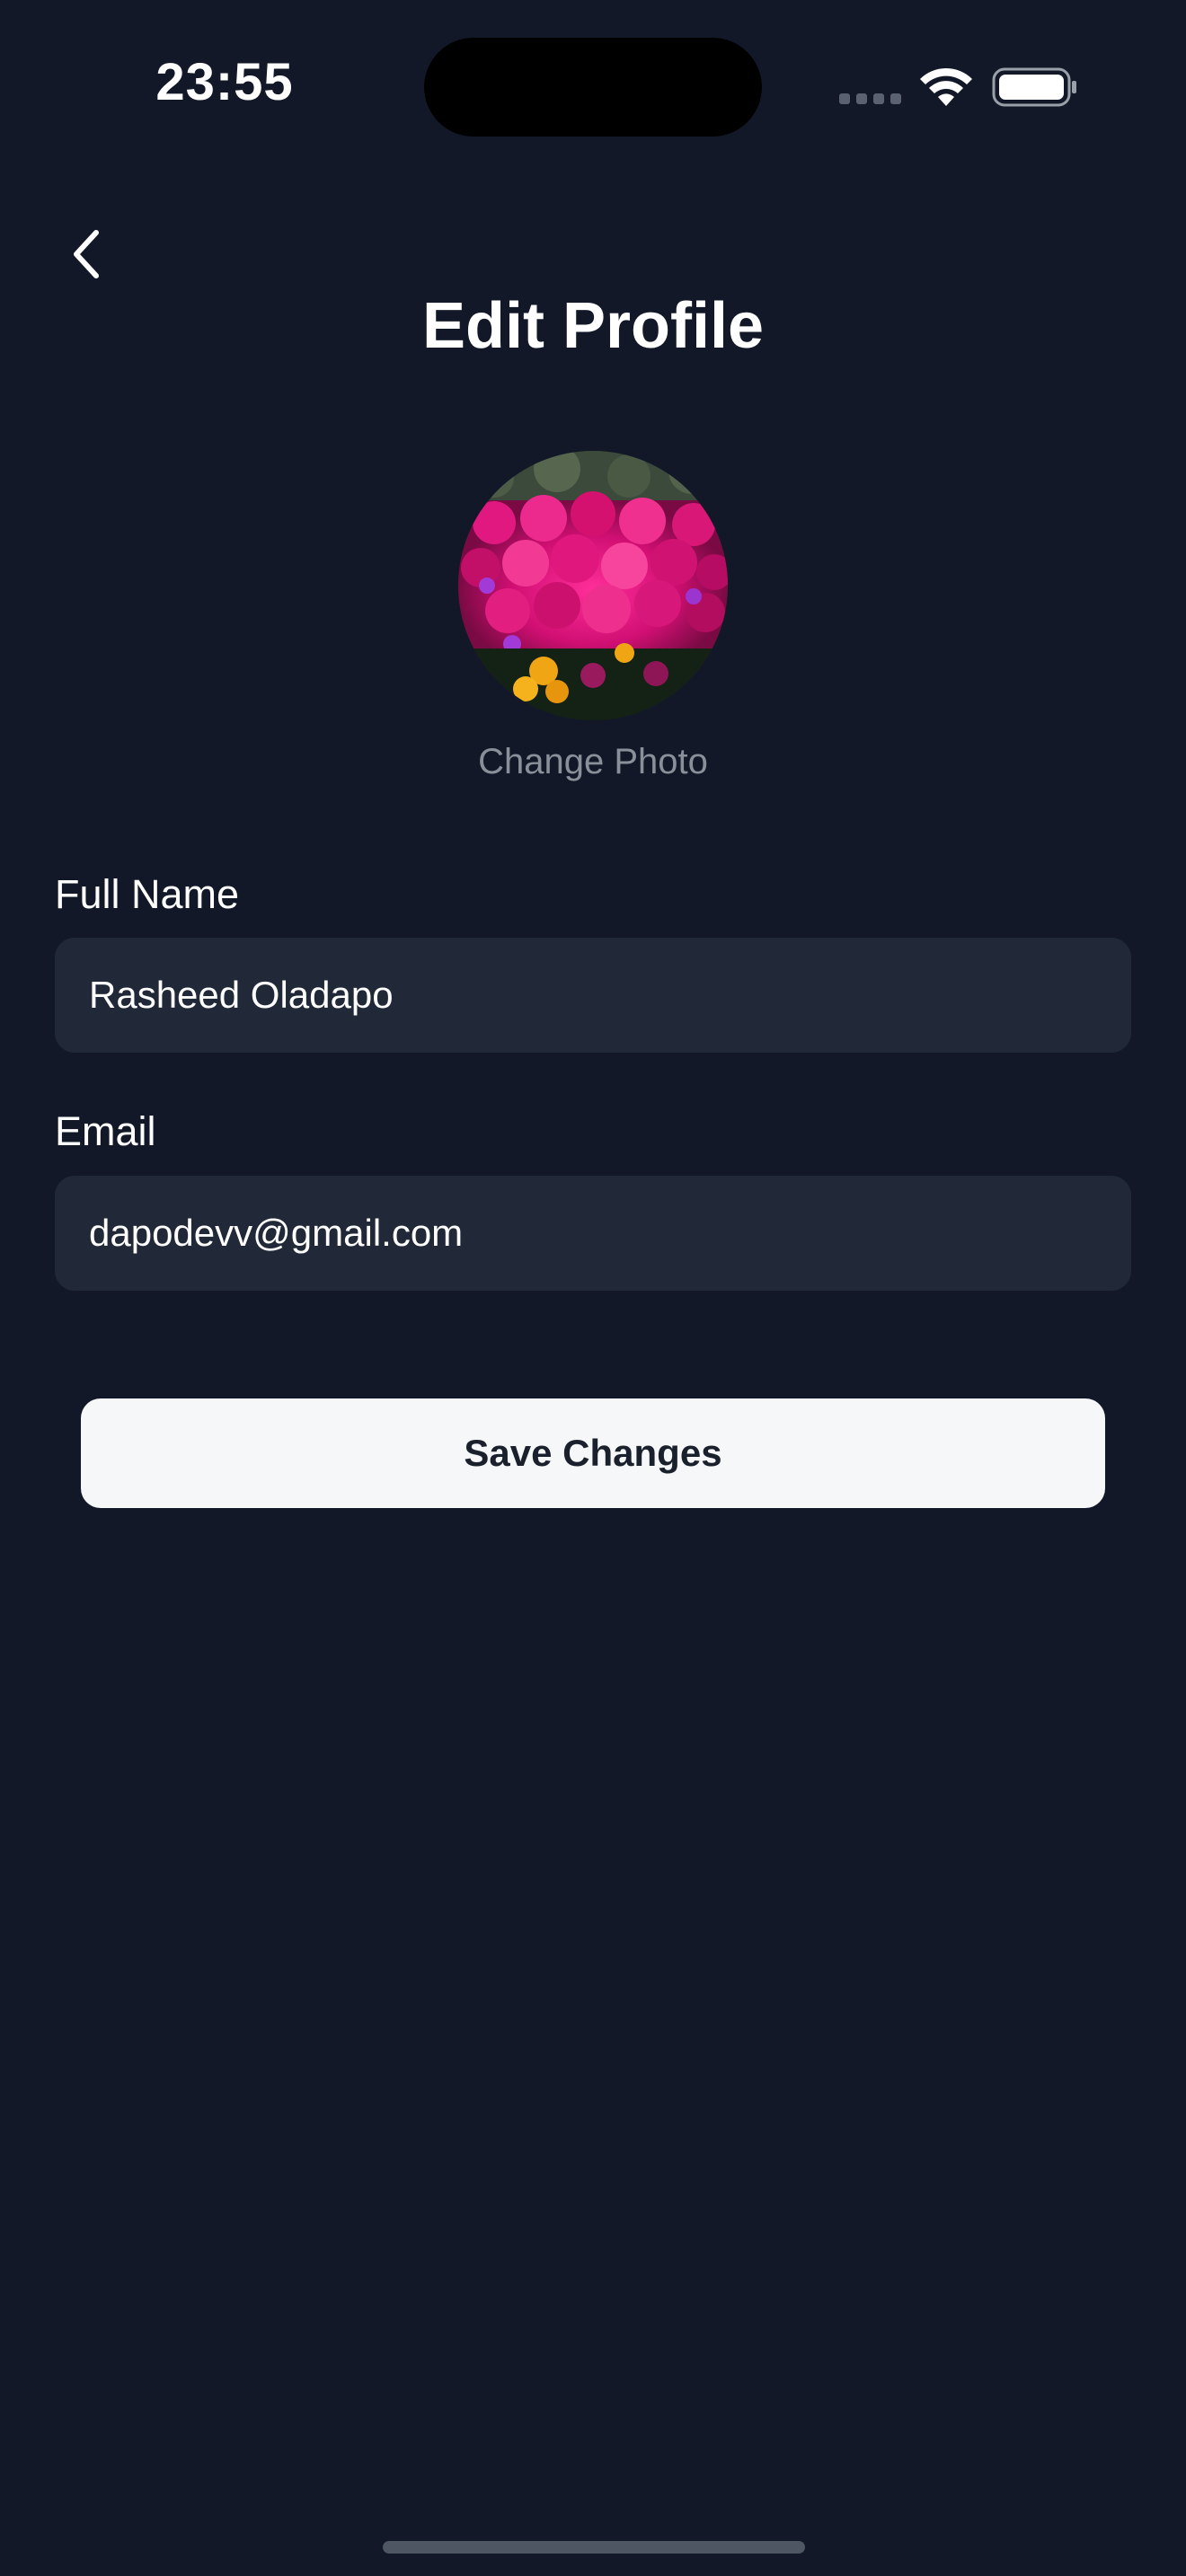 The width and height of the screenshot is (1186, 2576). I want to click on battery-icon, so click(1034, 87).